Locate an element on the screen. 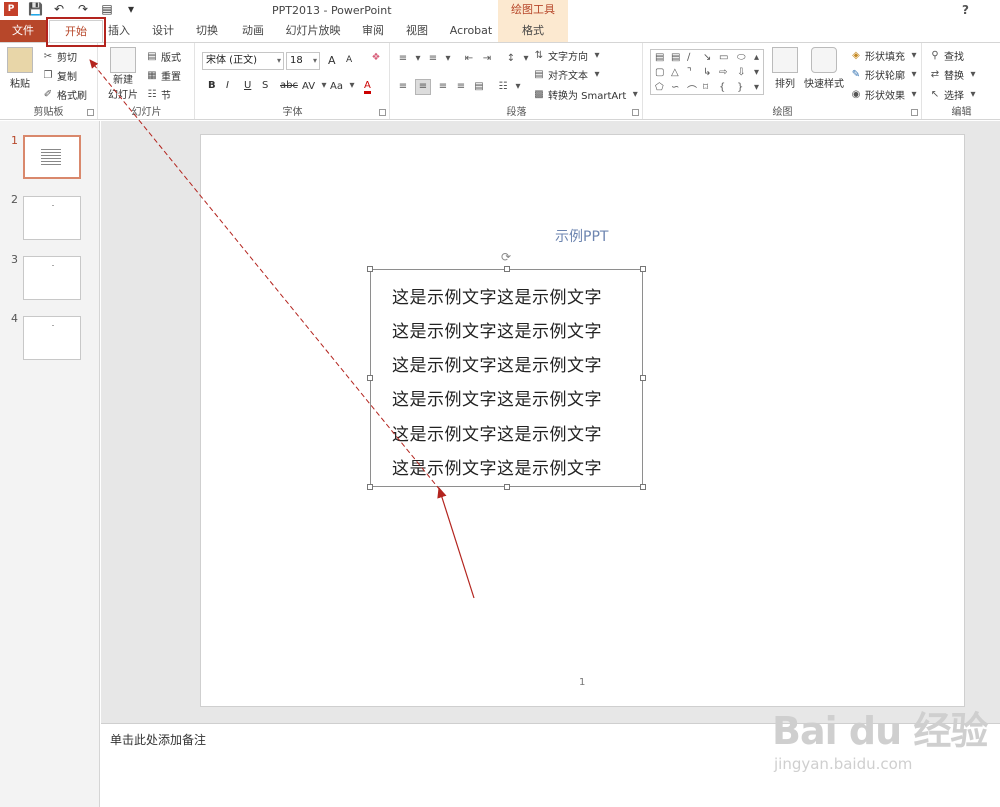  annotation-arrow-to-textbox is located at coordinates (456, 542).